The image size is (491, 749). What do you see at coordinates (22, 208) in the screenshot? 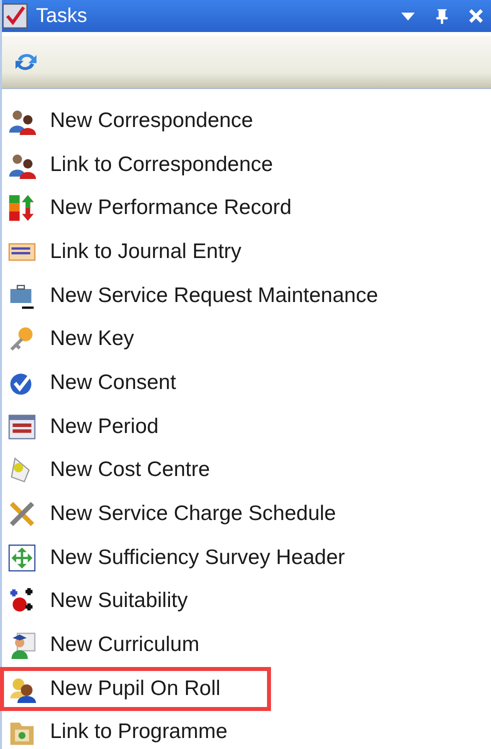
I see `bar-arrow-icon` at bounding box center [22, 208].